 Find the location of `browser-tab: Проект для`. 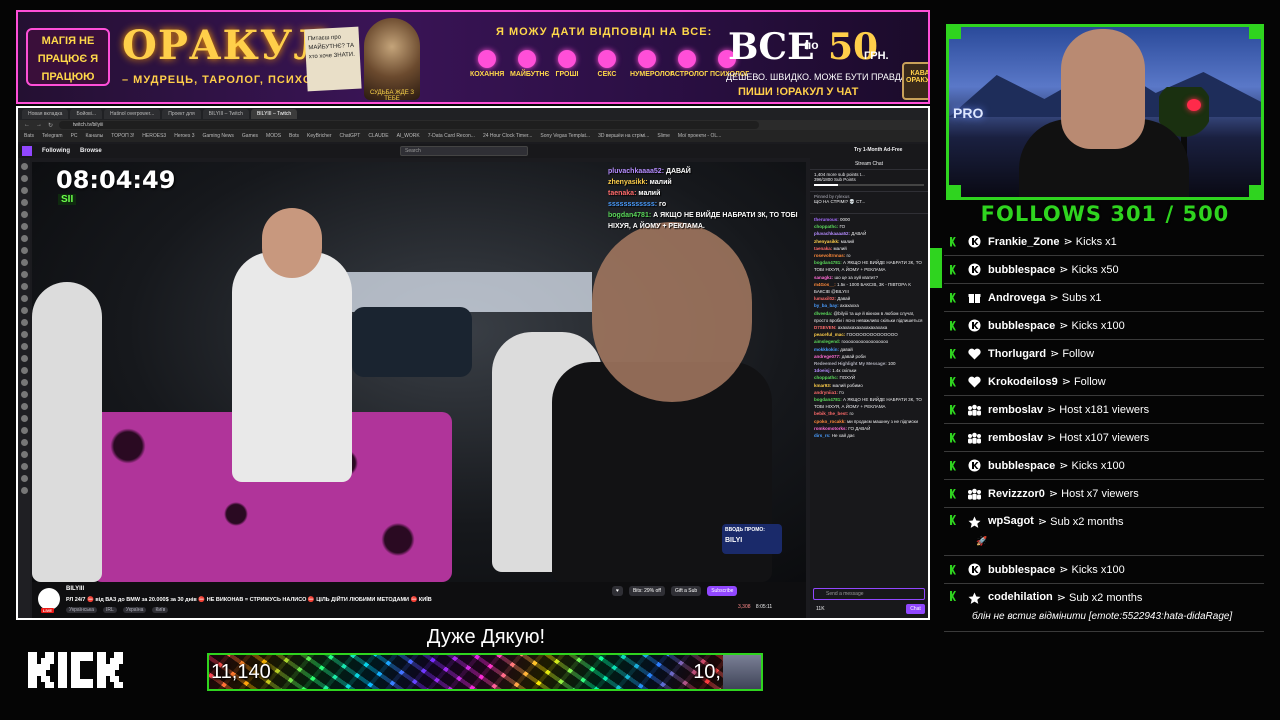

browser-tab: Проект для is located at coordinates (181, 114).